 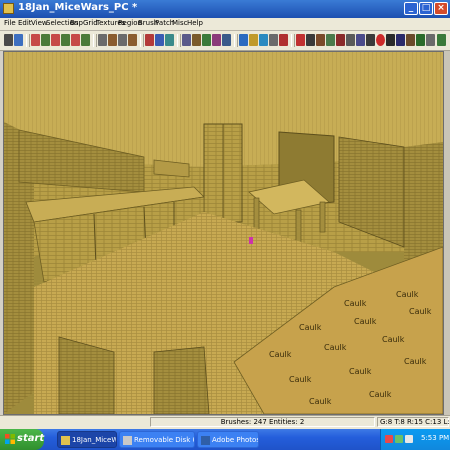 I want to click on close-button: ×, so click(x=441, y=8).